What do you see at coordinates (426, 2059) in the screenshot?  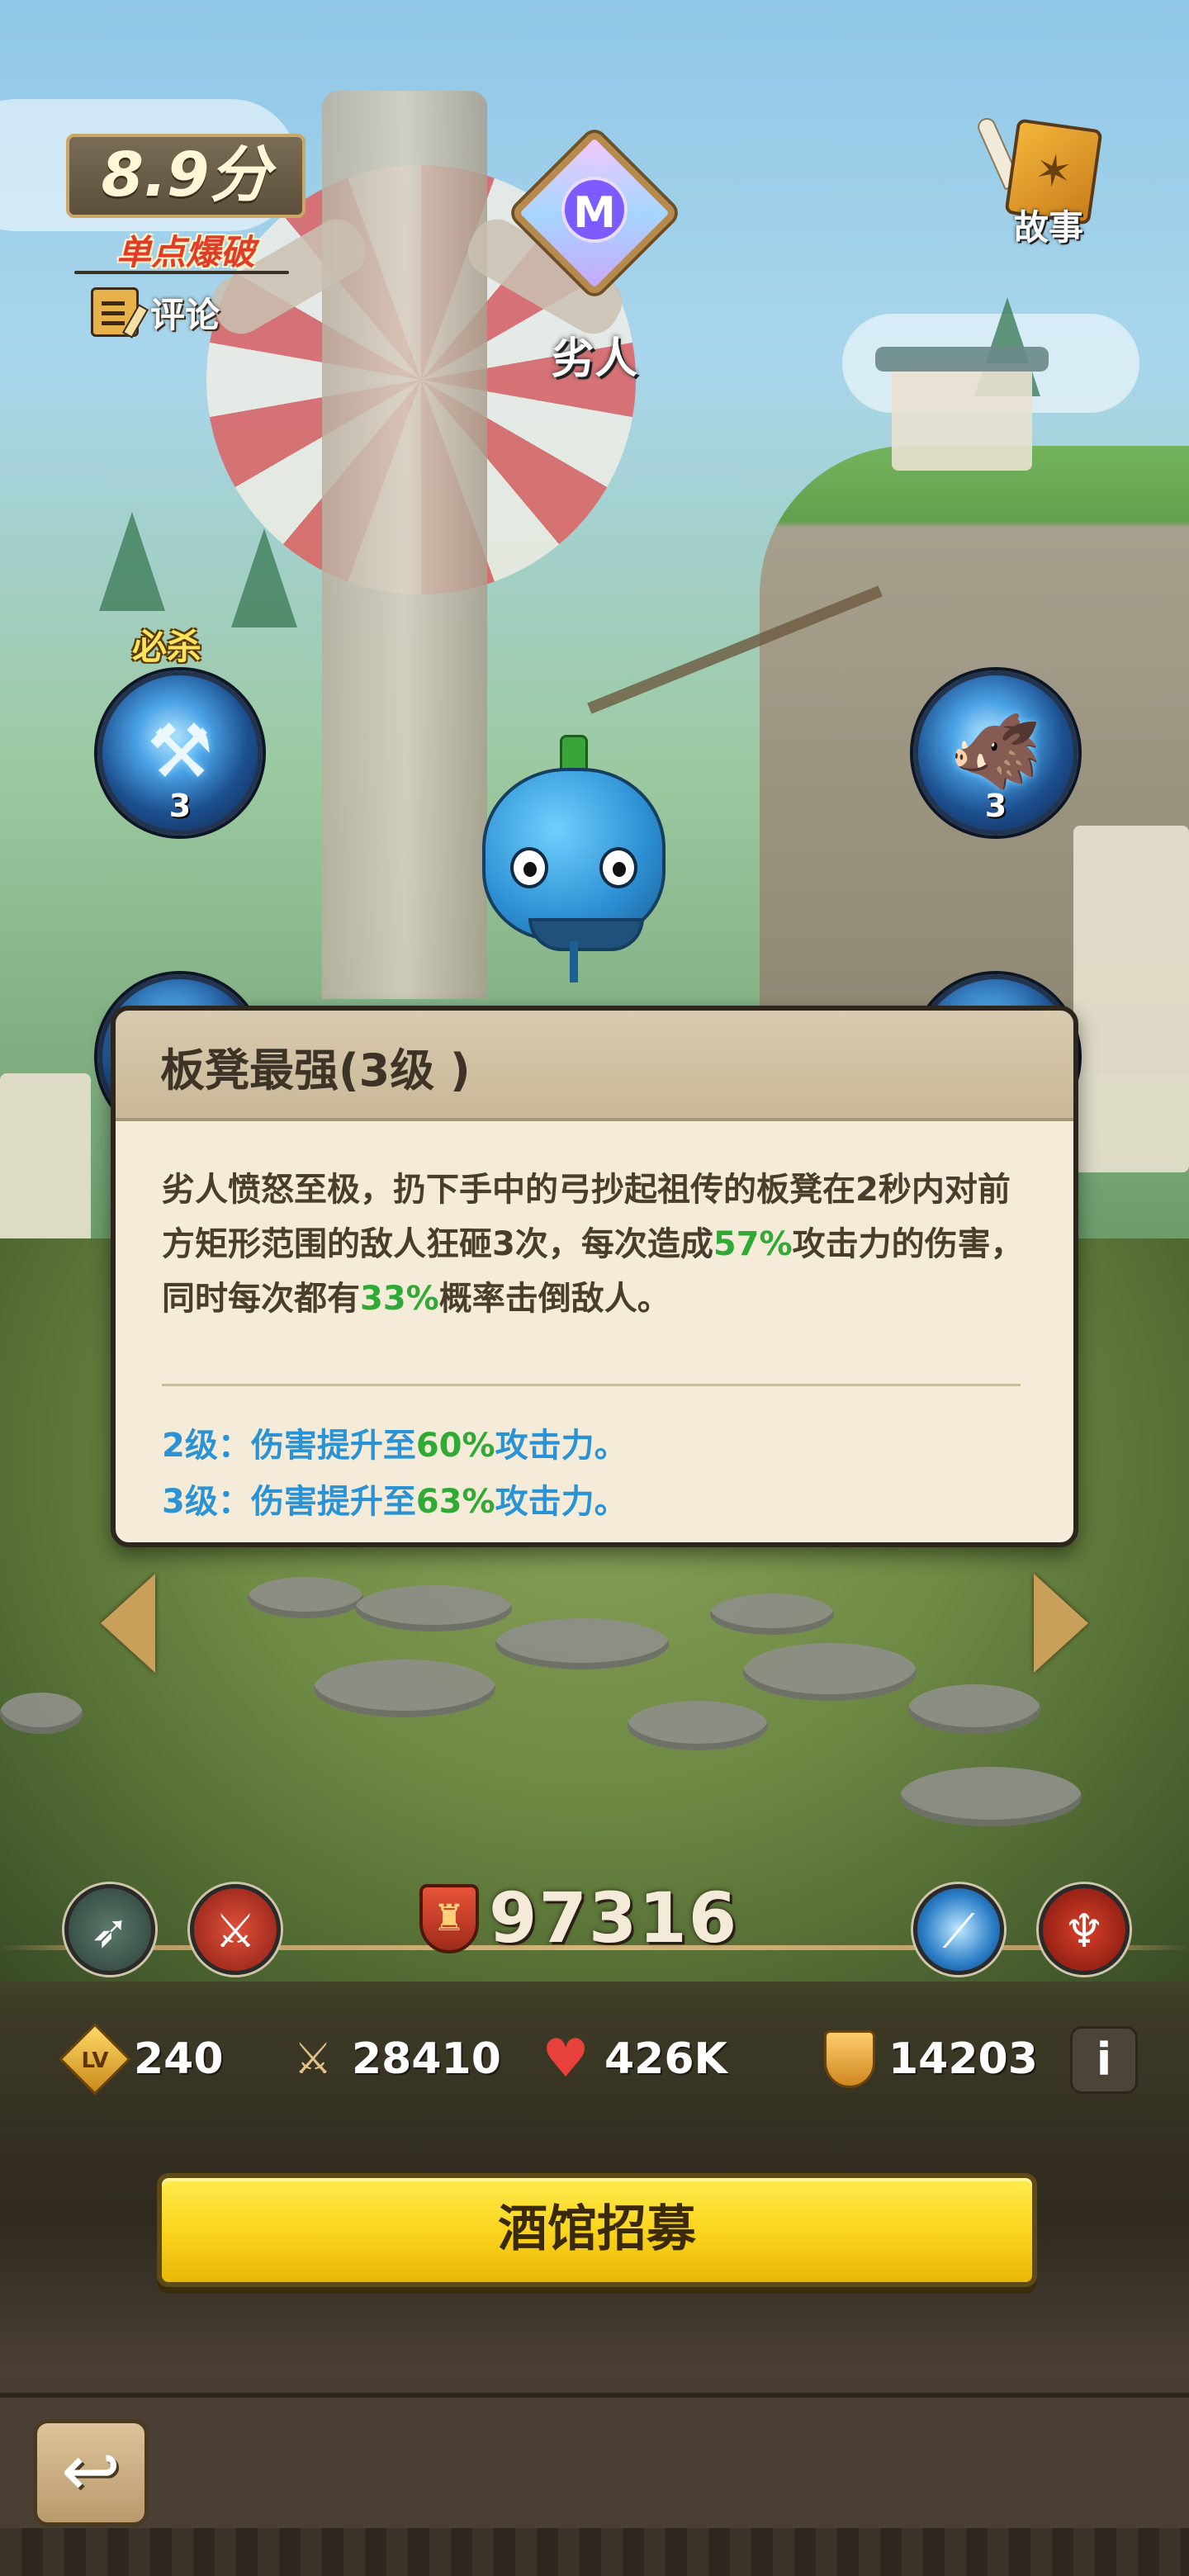 I see `attack-value: 28410` at bounding box center [426, 2059].